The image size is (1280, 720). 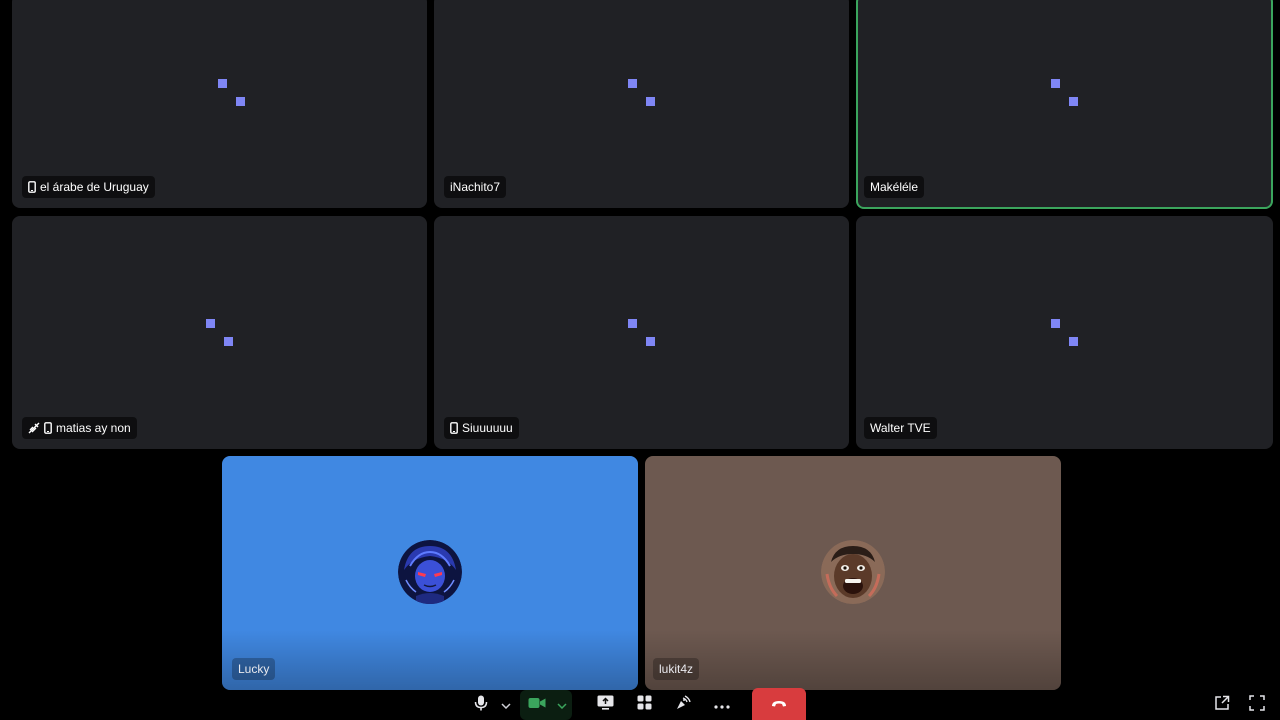 I want to click on participant-nameplate: Makéléle, so click(x=894, y=187).